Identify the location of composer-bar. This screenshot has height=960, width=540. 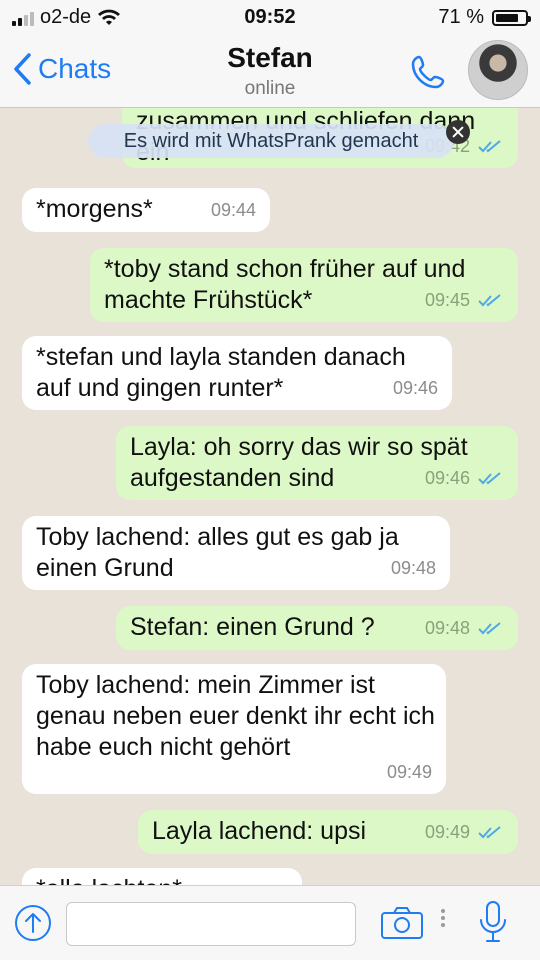
(270, 922).